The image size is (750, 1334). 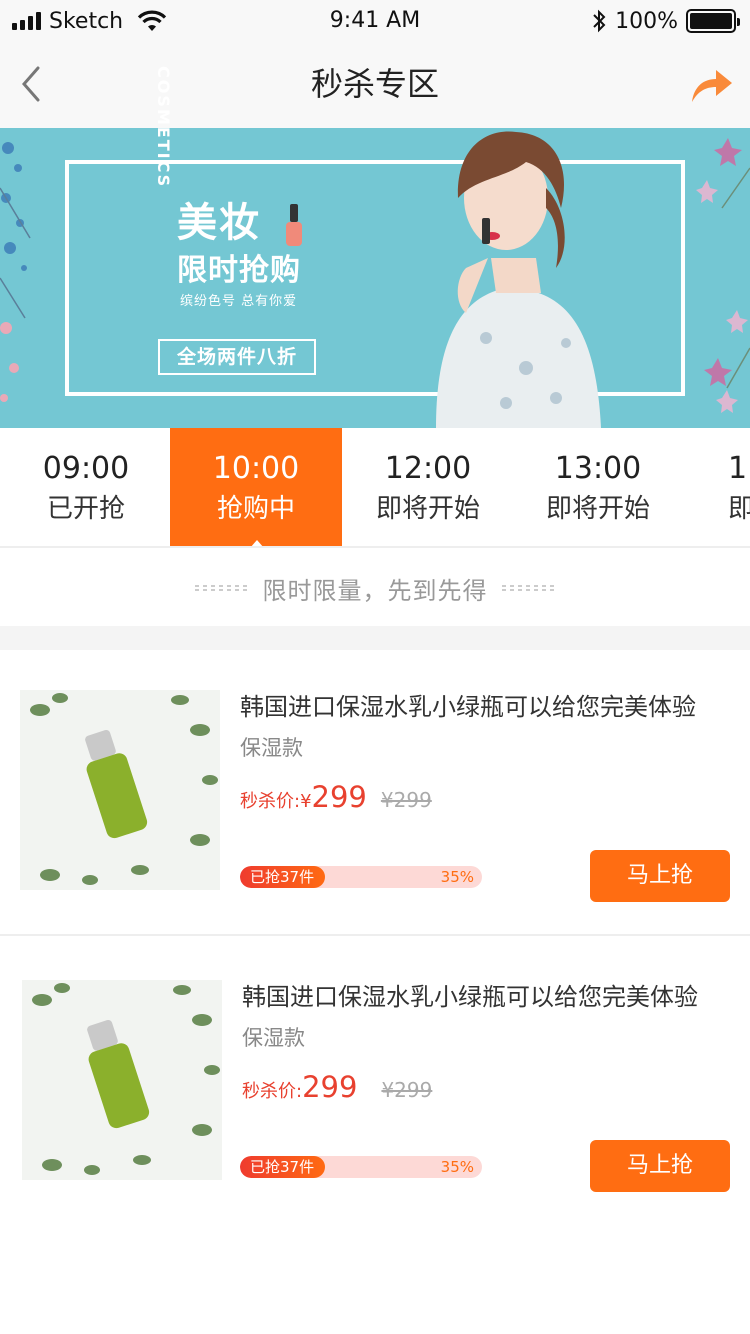 I want to click on banner-title-2: 限时抢购, so click(x=239, y=270).